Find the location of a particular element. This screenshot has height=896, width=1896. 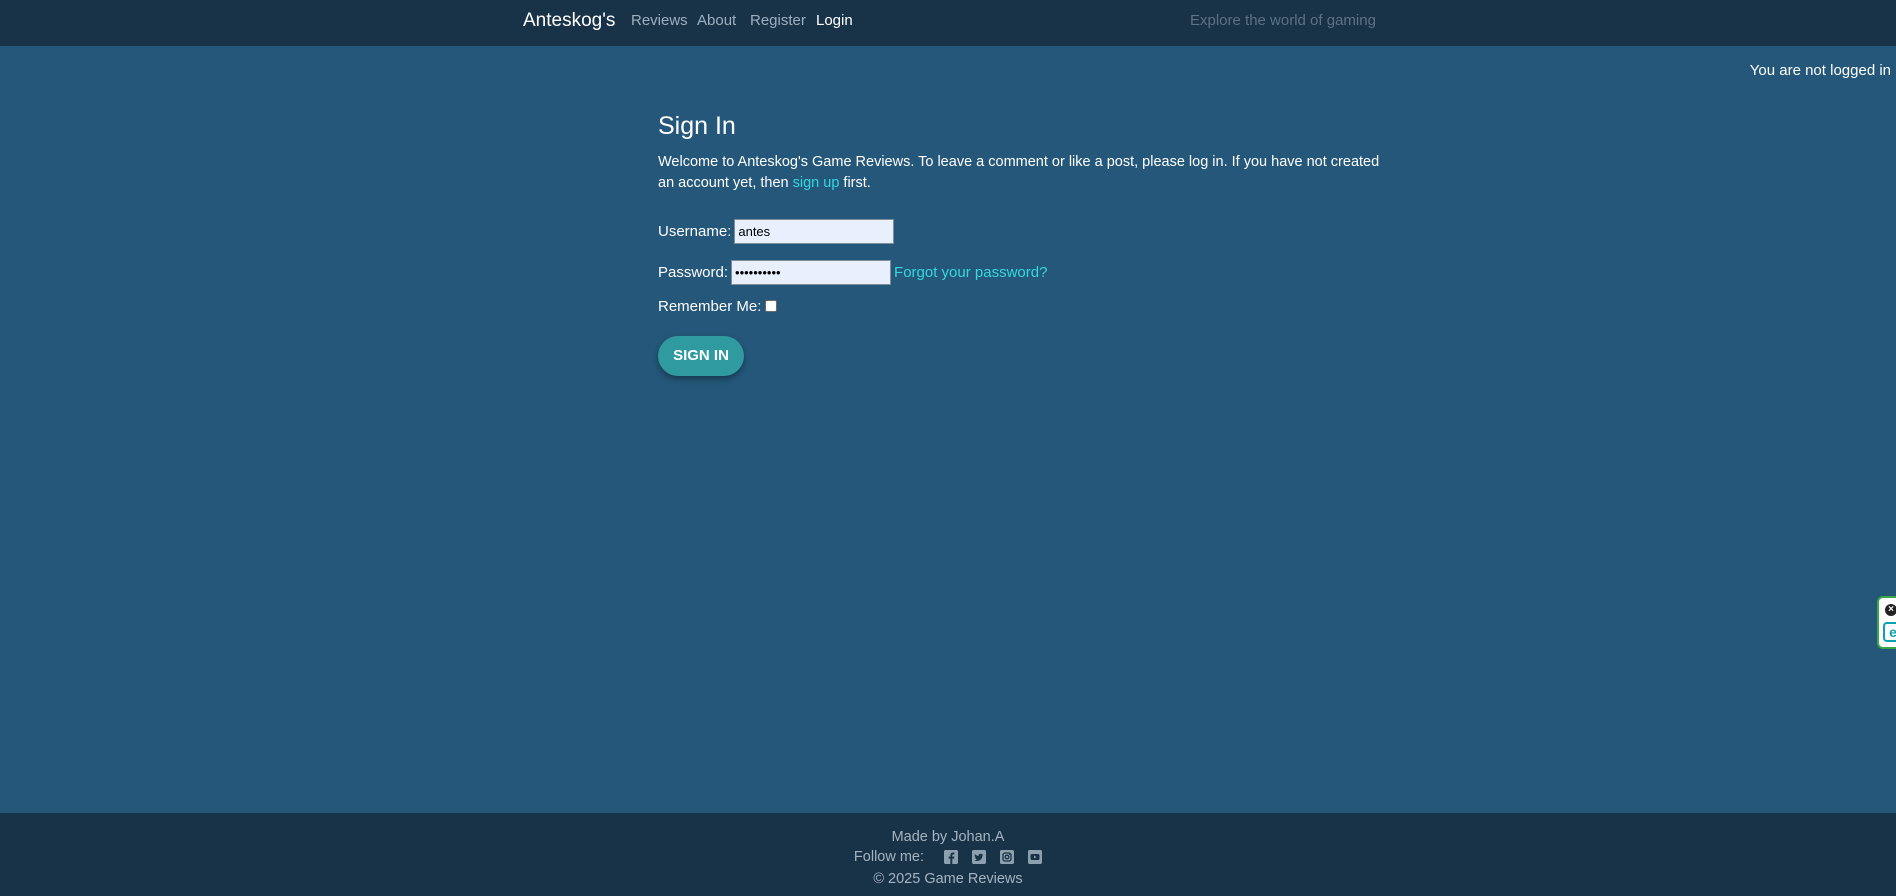

twitter-icon is located at coordinates (979, 857).